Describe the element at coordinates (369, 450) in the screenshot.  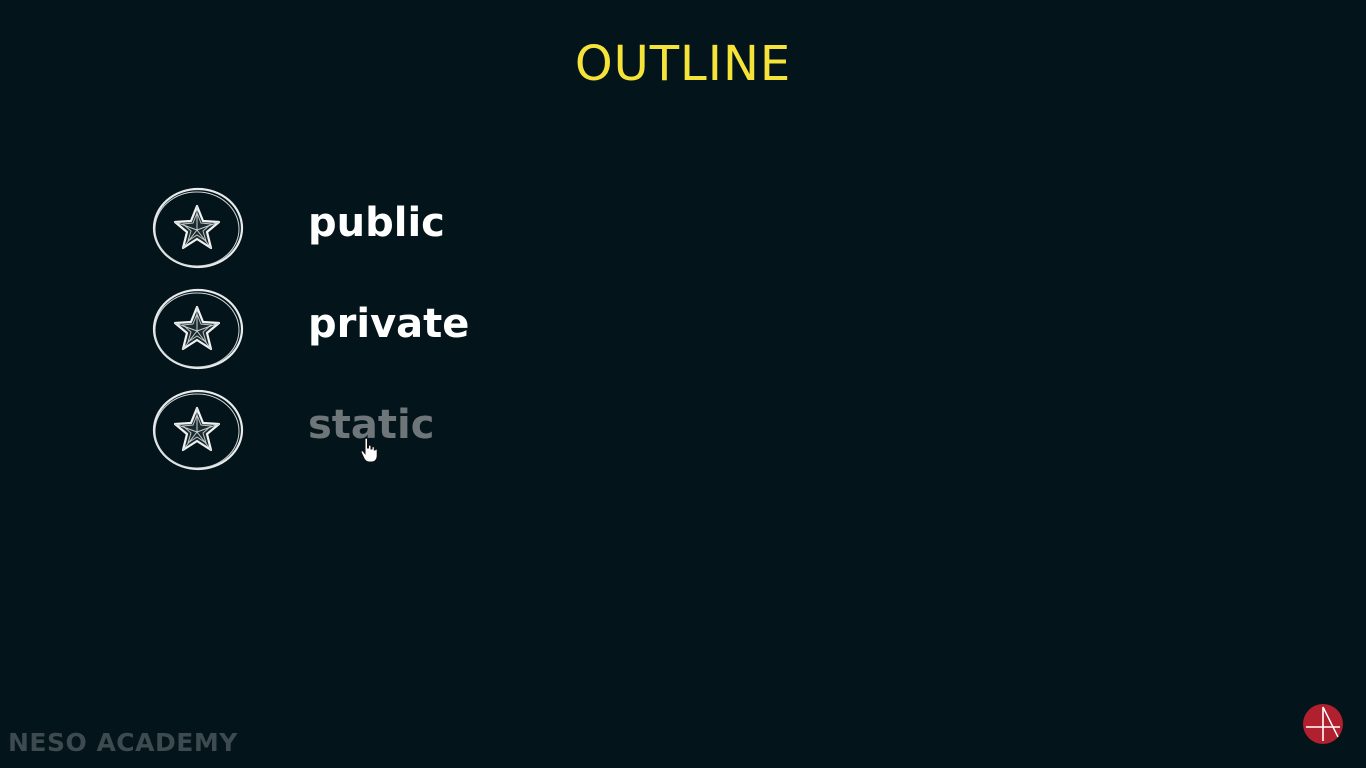
I see `hand-cursor-icon` at that location.